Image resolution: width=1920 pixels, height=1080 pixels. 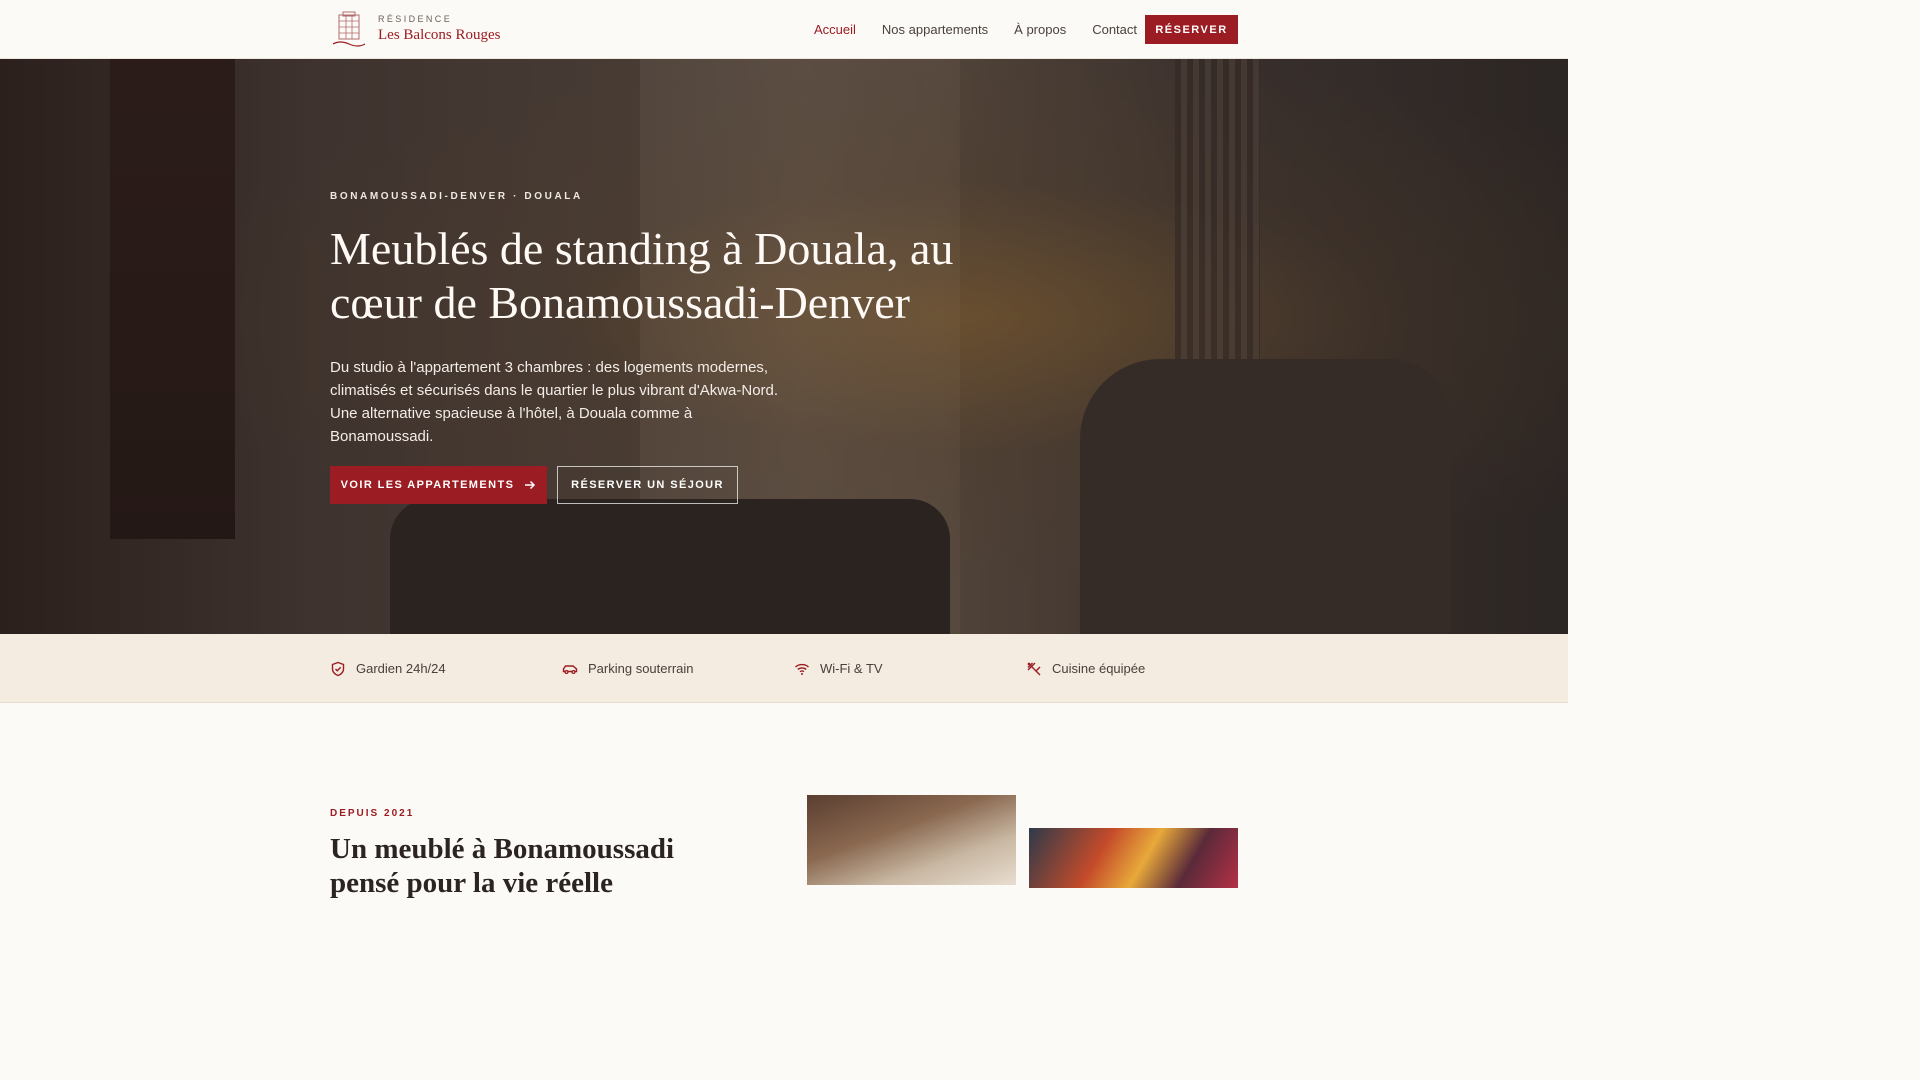 What do you see at coordinates (851, 668) in the screenshot?
I see `feature-label: Wi-Fi & TV` at bounding box center [851, 668].